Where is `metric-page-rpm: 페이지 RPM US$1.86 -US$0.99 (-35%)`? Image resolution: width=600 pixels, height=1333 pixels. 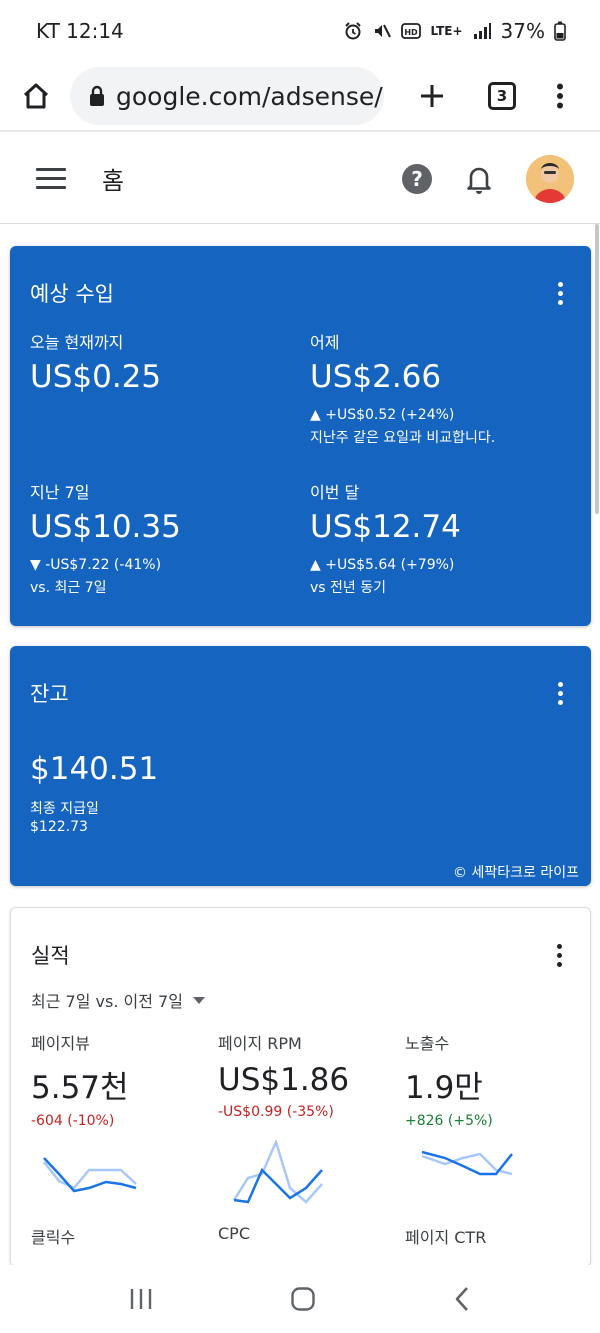
metric-page-rpm: 페이지 RPM US$1.86 -US$0.99 (-35%) is located at coordinates (308, 1075).